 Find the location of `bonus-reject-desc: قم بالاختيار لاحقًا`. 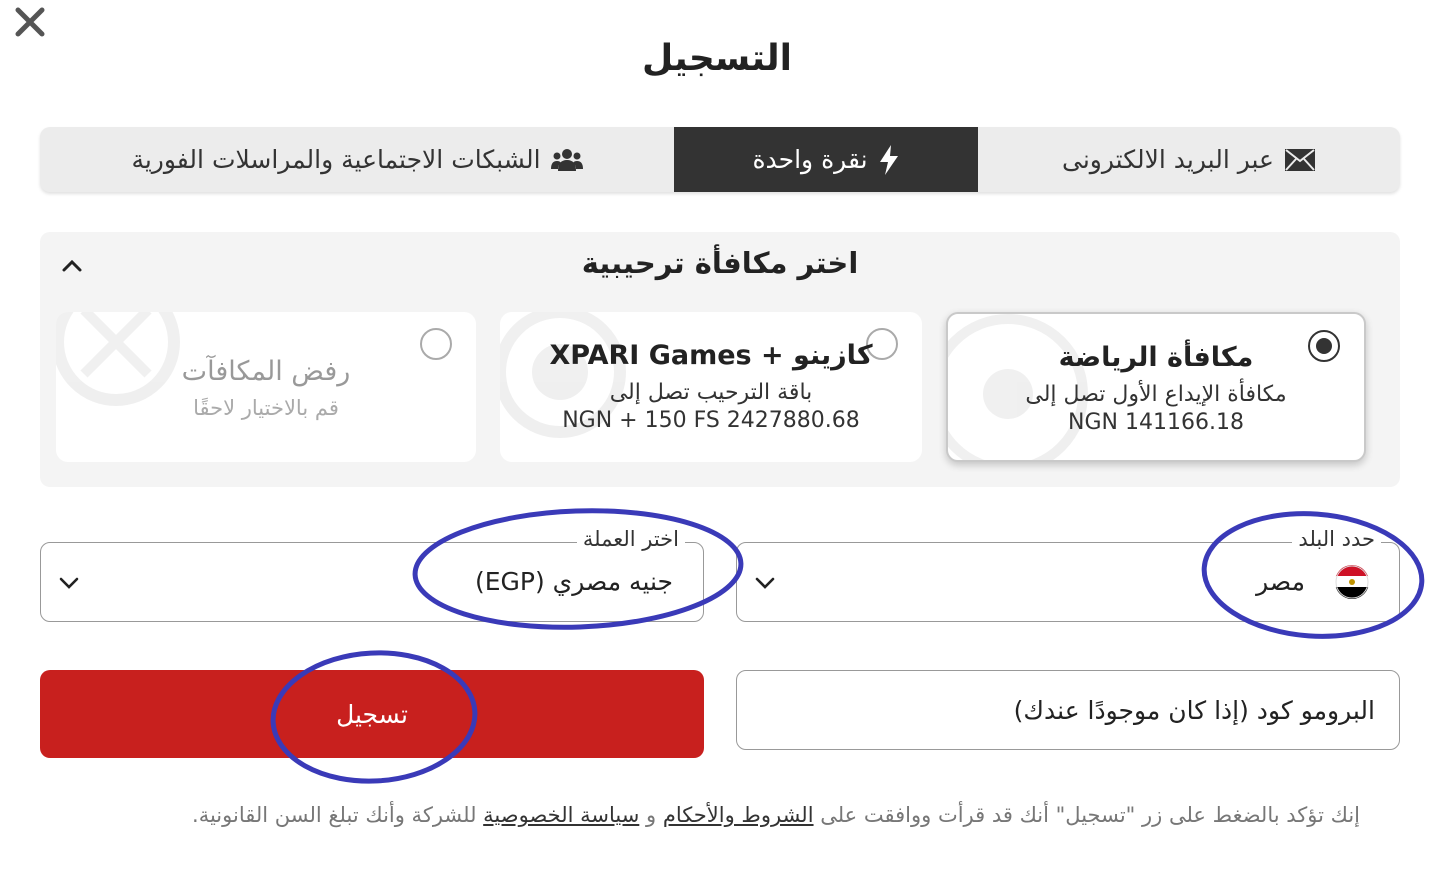

bonus-reject-desc: قم بالاختيار لاحقًا is located at coordinates (266, 408).